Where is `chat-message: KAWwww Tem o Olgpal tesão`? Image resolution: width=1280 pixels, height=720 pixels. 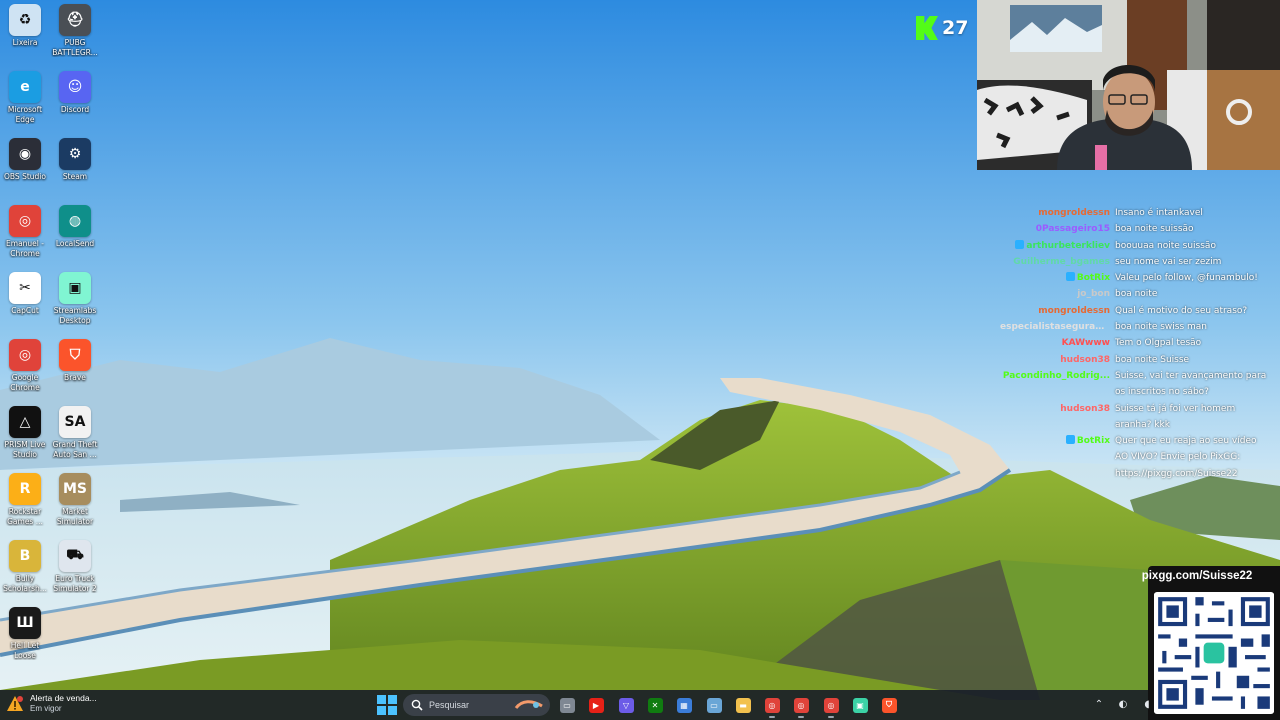 chat-message: KAWwww Tem o Olgpal tesão is located at coordinates (1136, 343).